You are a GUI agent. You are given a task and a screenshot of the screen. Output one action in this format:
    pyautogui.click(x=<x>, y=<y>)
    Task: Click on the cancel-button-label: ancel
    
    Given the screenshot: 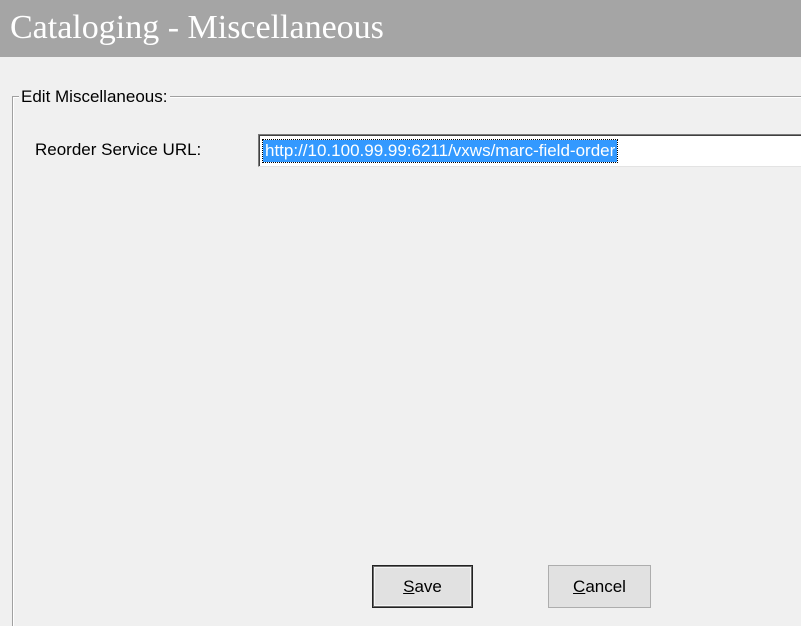 What is the action you would take?
    pyautogui.click(x=605, y=586)
    